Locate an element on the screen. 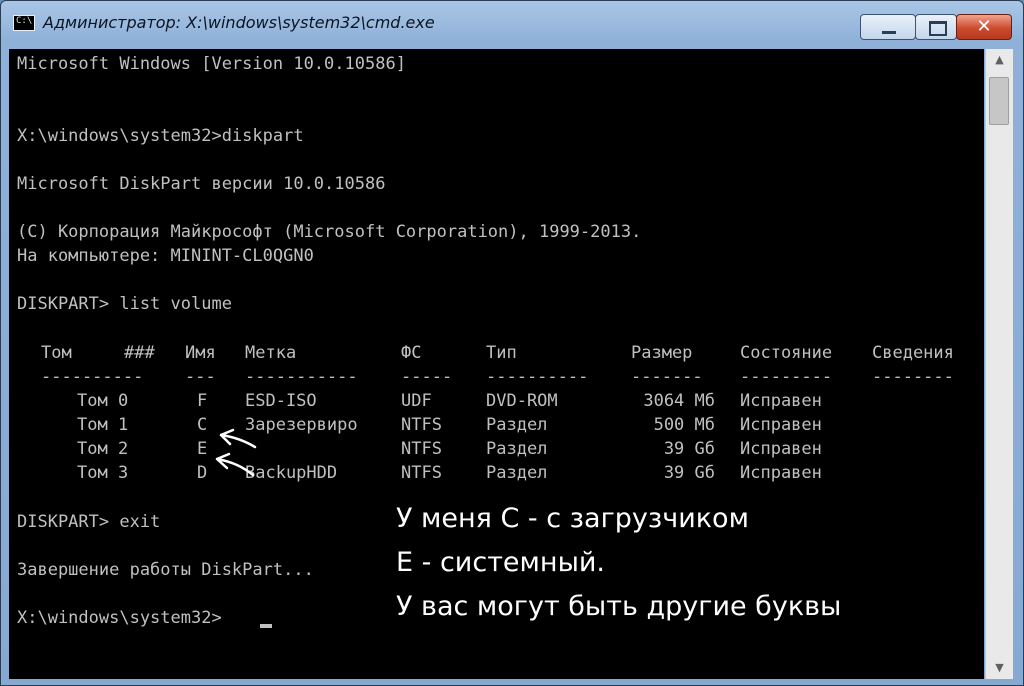 The width and height of the screenshot is (1024, 686). arrow-to-c-icon is located at coordinates (238, 438).